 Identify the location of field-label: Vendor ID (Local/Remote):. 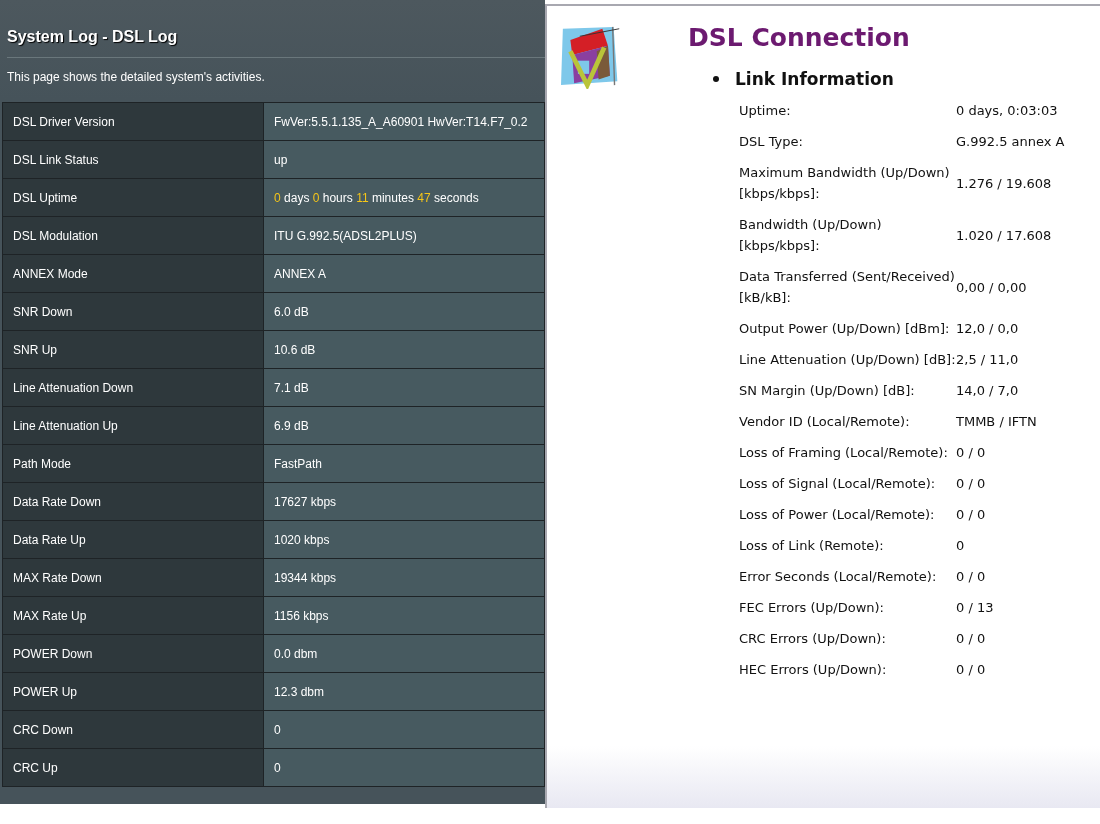
(825, 422).